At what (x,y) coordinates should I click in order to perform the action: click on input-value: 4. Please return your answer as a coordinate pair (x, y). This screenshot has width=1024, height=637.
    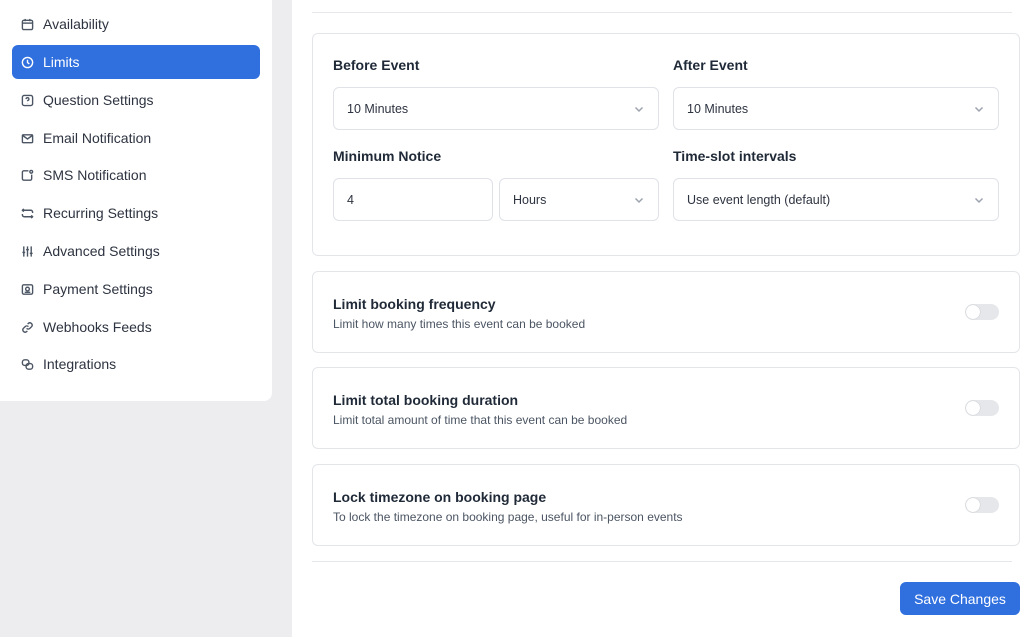
    Looking at the image, I should click on (350, 199).